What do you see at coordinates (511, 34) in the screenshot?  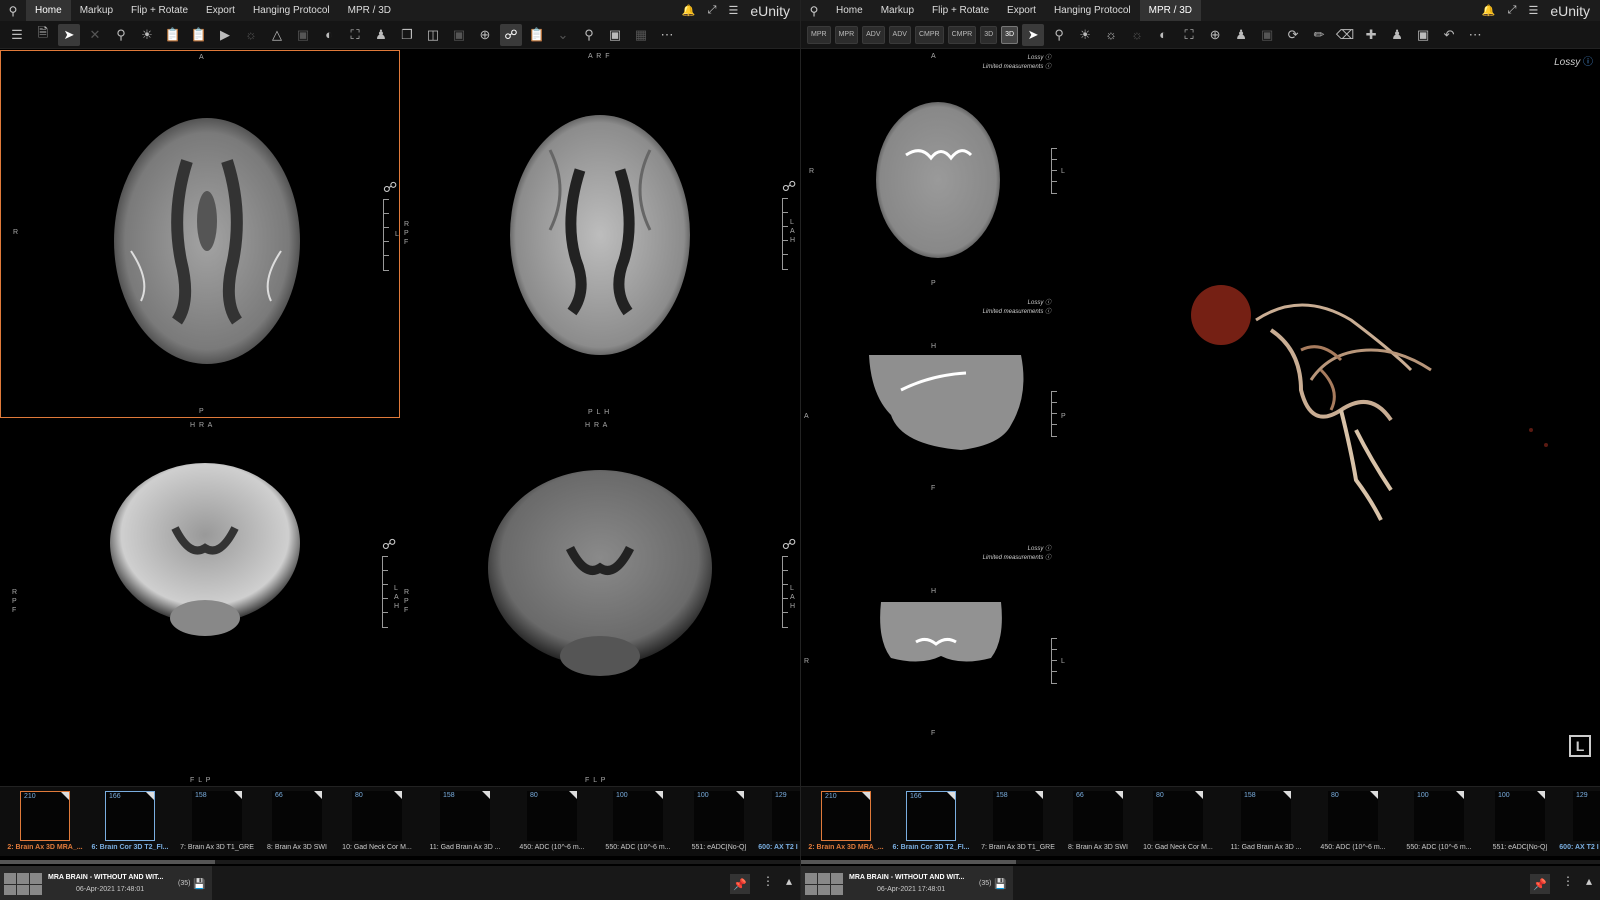 I see `link-tool-icon: ☍` at bounding box center [511, 34].